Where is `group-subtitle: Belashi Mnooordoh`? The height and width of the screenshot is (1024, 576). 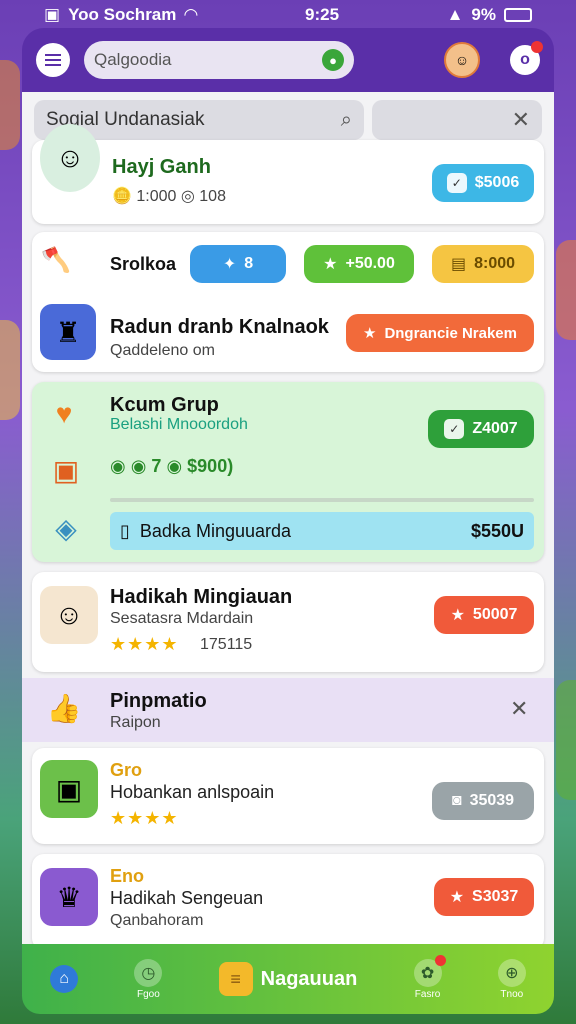 group-subtitle: Belashi Mnooordoh is located at coordinates (179, 424).